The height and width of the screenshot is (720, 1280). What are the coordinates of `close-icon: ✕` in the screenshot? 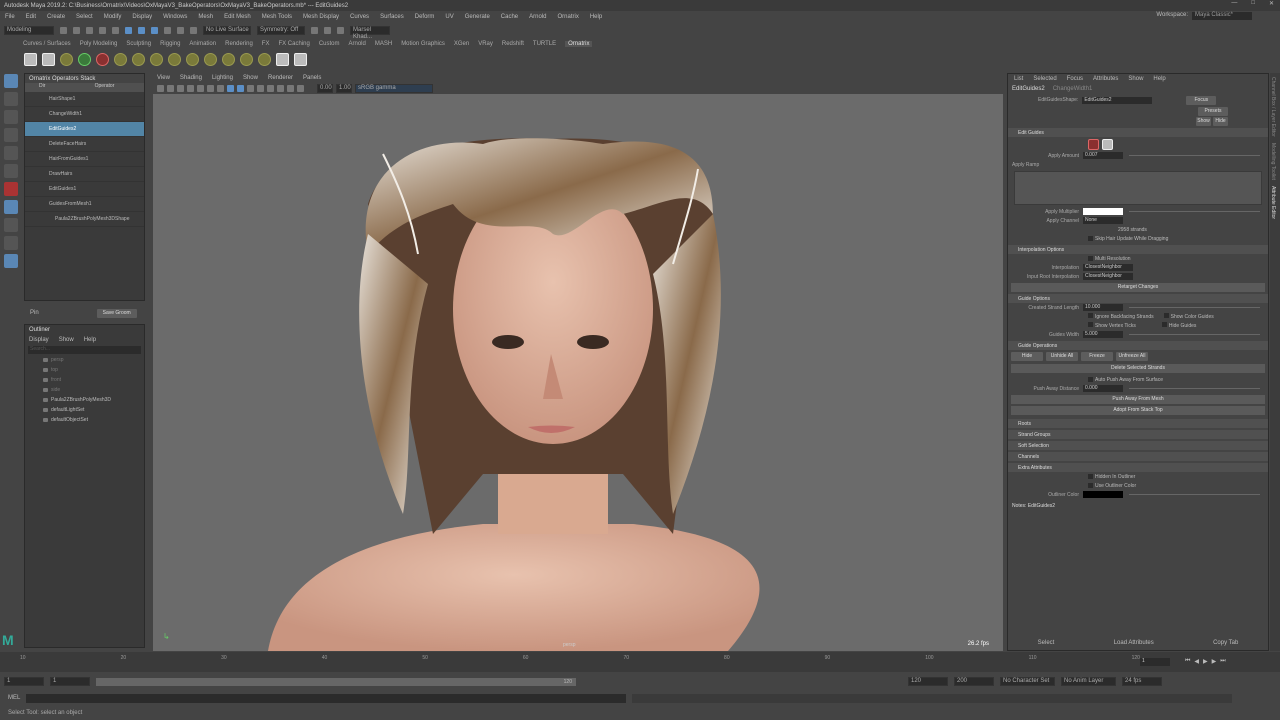 It's located at (1271, 3).